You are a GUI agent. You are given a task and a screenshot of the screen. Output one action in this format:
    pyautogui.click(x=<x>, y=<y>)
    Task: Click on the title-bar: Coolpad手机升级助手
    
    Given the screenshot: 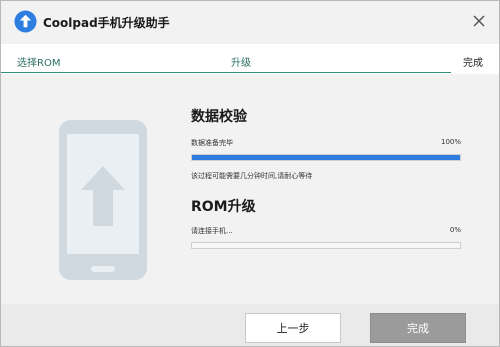 What is the action you would take?
    pyautogui.click(x=250, y=22)
    